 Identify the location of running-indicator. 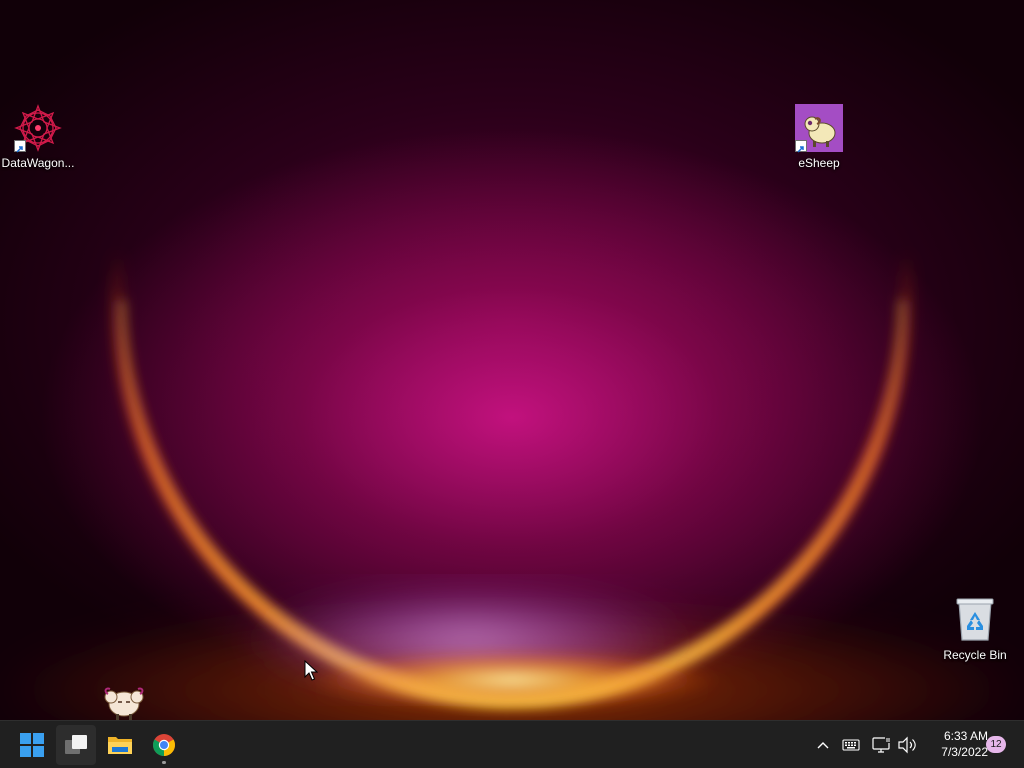
(164, 762).